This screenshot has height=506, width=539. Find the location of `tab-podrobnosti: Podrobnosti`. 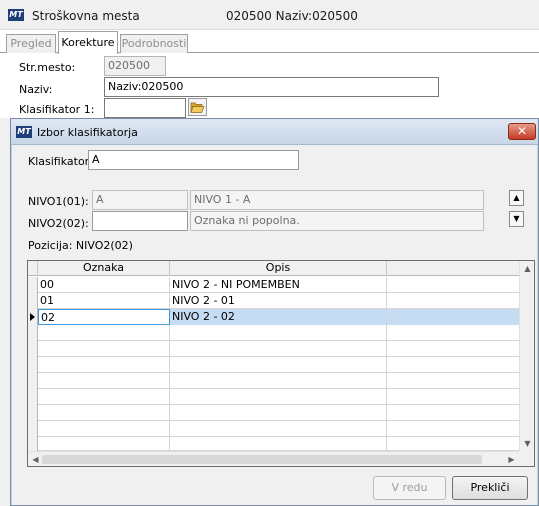

tab-podrobnosti: Podrobnosti is located at coordinates (154, 43).